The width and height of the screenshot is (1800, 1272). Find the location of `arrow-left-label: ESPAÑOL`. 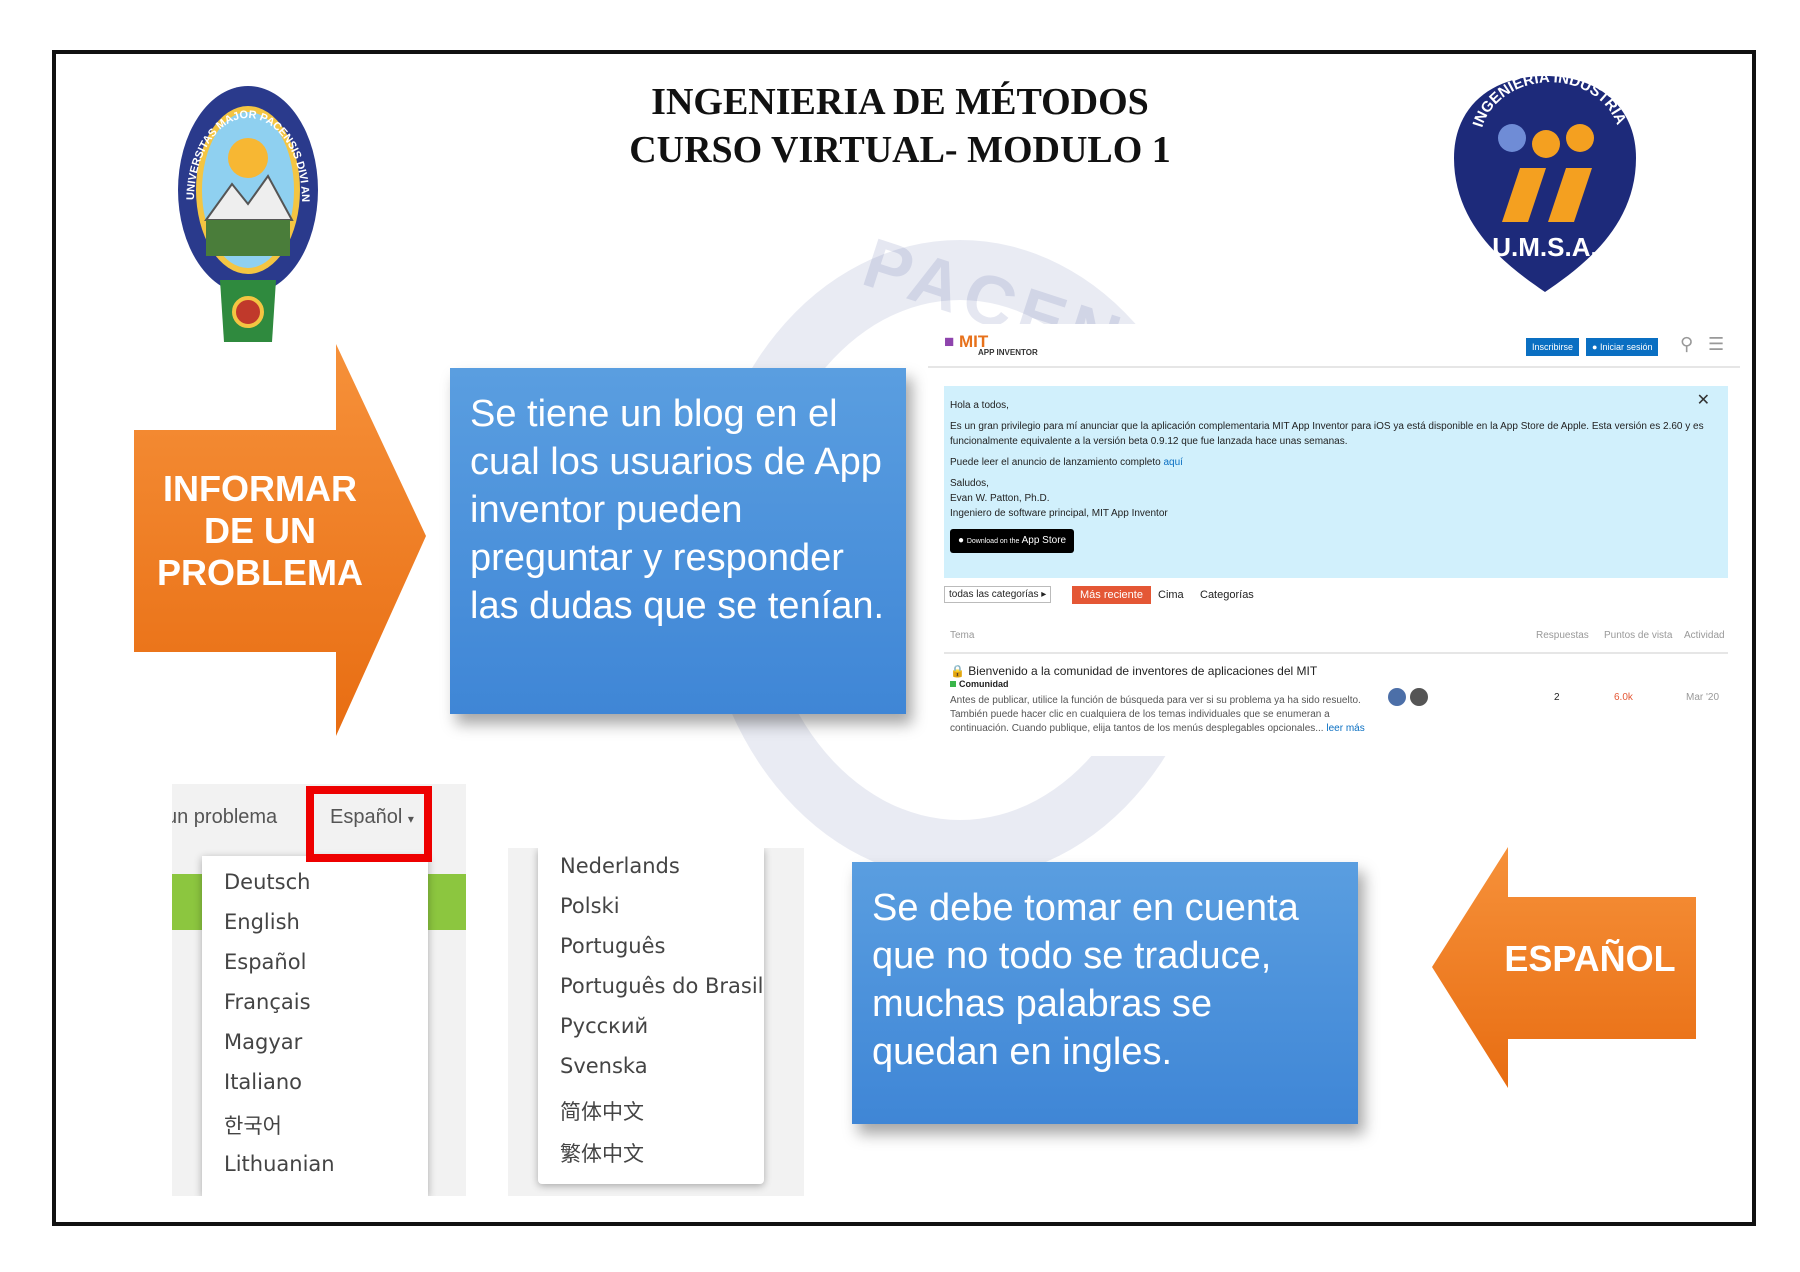

arrow-left-label: ESPAÑOL is located at coordinates (1590, 958).